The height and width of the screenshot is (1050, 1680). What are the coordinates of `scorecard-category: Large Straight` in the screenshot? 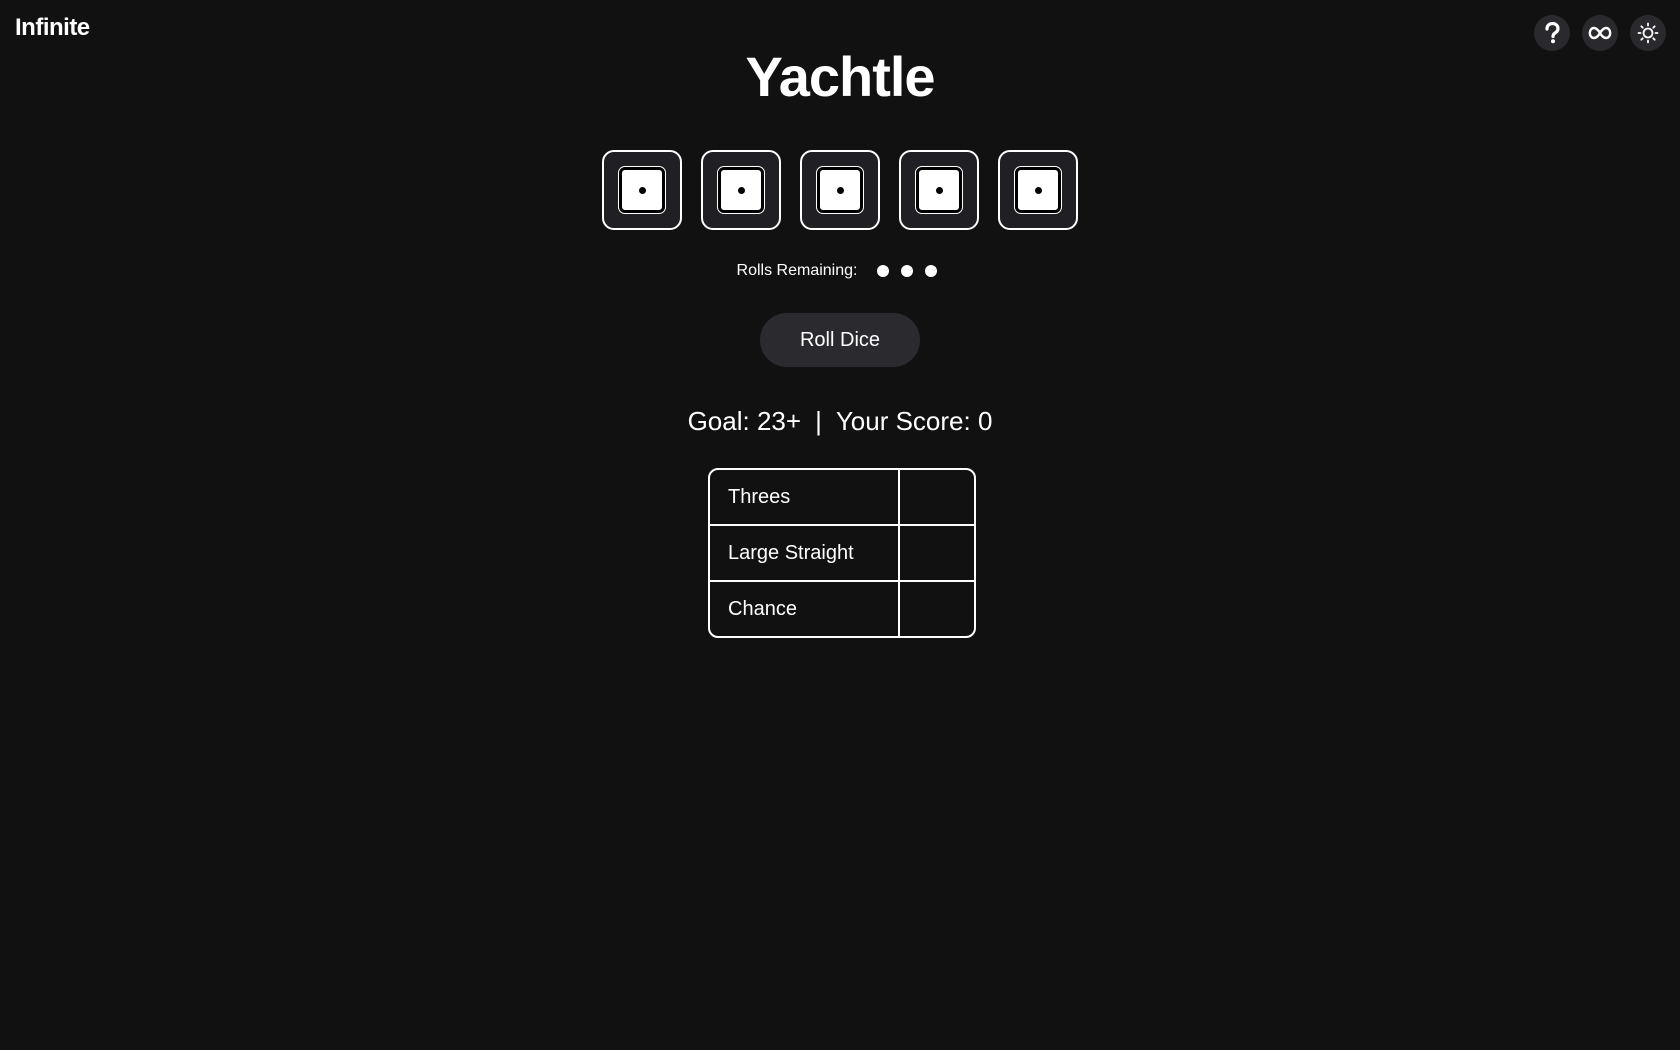 It's located at (805, 553).